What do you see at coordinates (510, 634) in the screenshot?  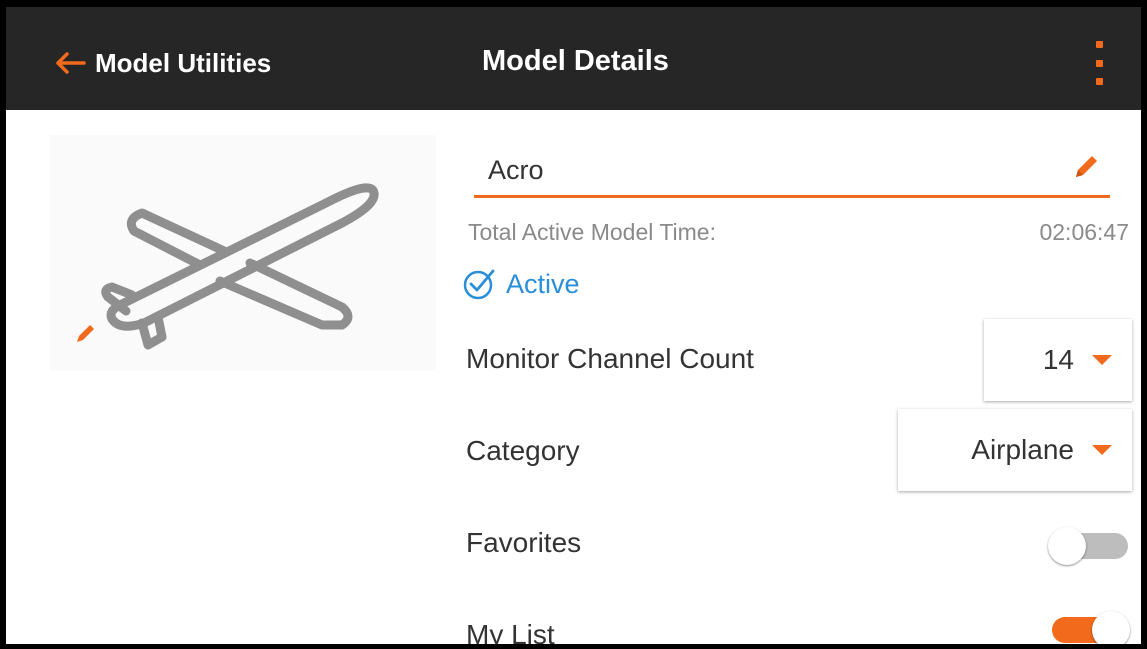 I see `my-list-label: My List` at bounding box center [510, 634].